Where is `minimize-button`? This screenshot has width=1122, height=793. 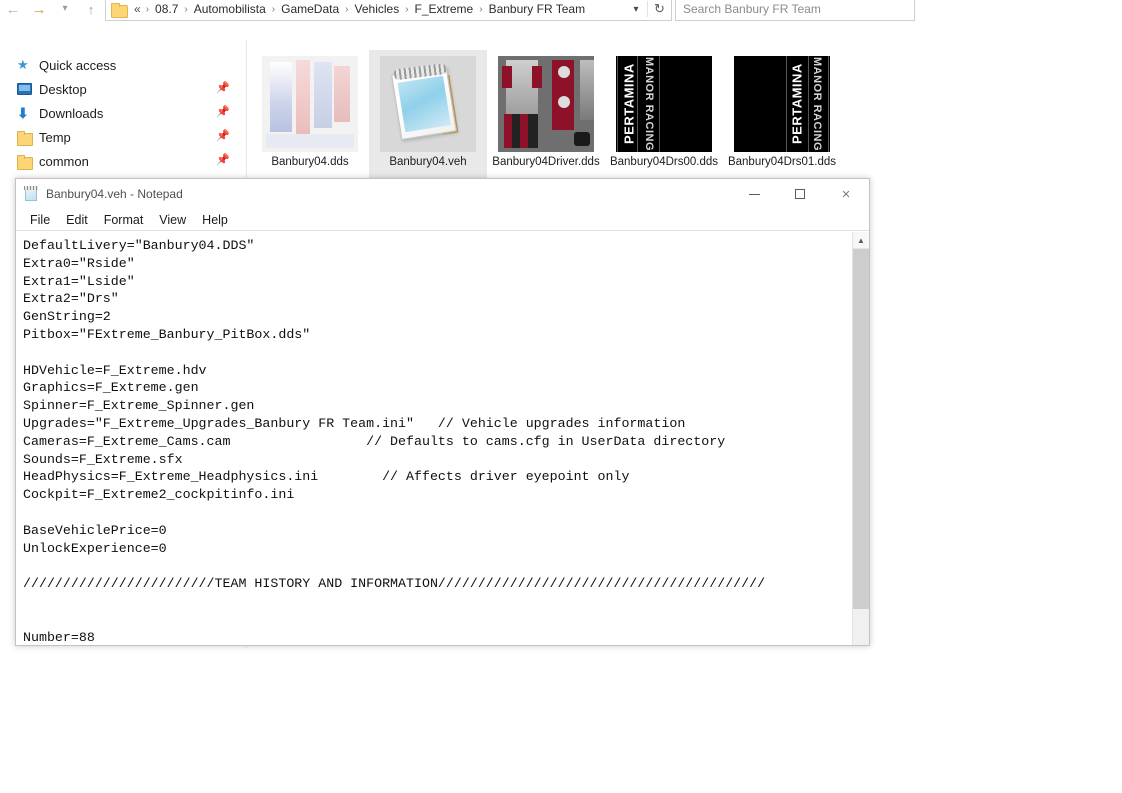
minimize-button is located at coordinates (754, 194).